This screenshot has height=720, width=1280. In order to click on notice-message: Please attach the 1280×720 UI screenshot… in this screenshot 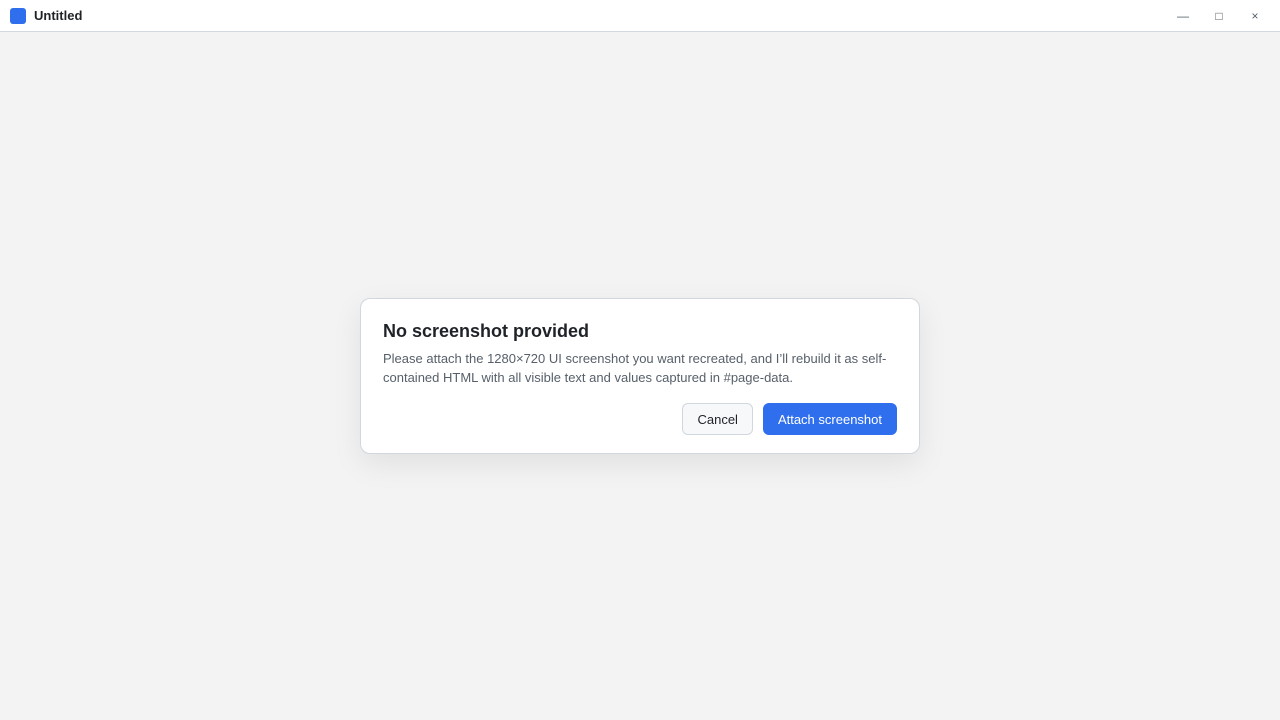, I will do `click(635, 367)`.